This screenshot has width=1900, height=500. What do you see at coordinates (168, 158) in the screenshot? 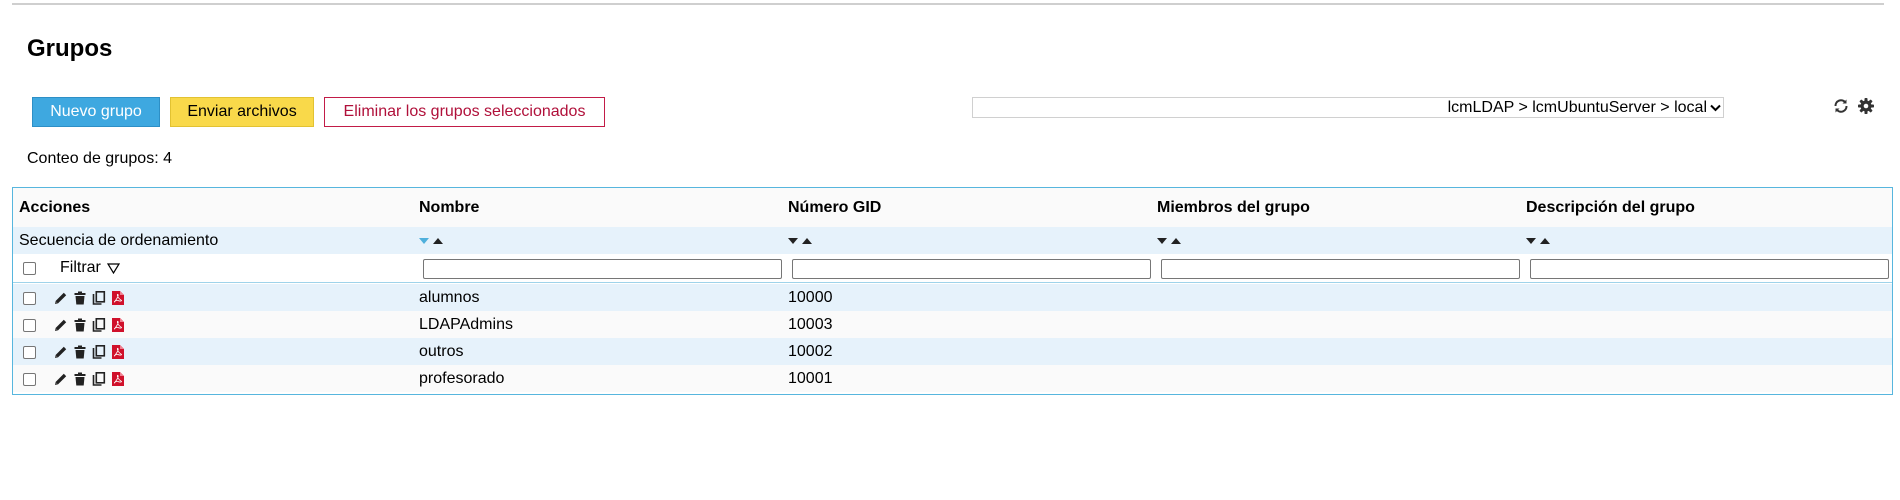
I see `group-count-value: 4` at bounding box center [168, 158].